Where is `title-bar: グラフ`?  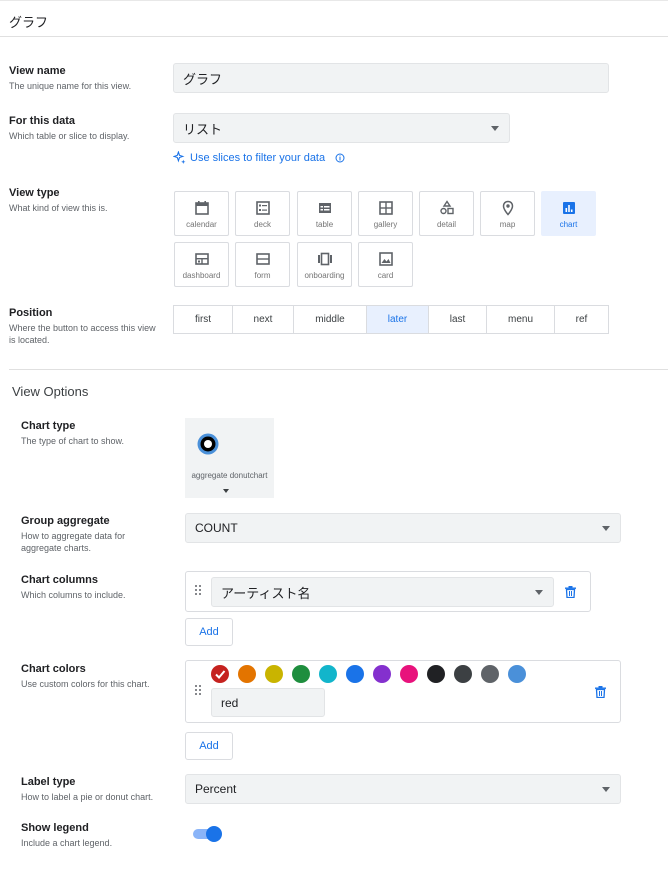
title-bar: グラフ is located at coordinates (334, 18).